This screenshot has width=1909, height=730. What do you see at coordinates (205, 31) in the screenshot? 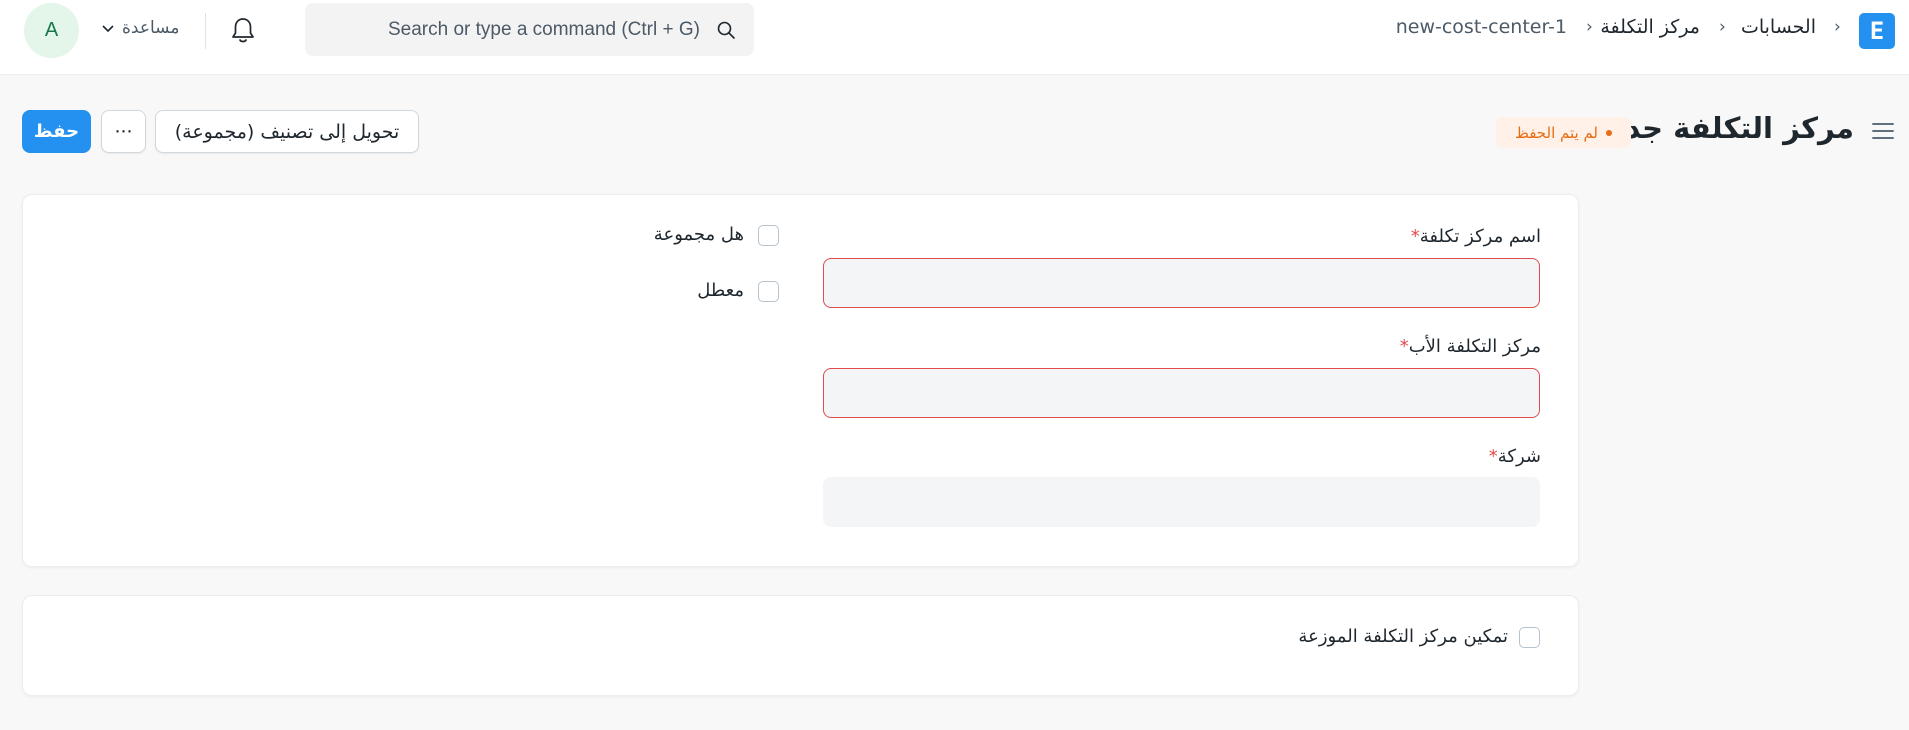
I see `navbar-divider` at bounding box center [205, 31].